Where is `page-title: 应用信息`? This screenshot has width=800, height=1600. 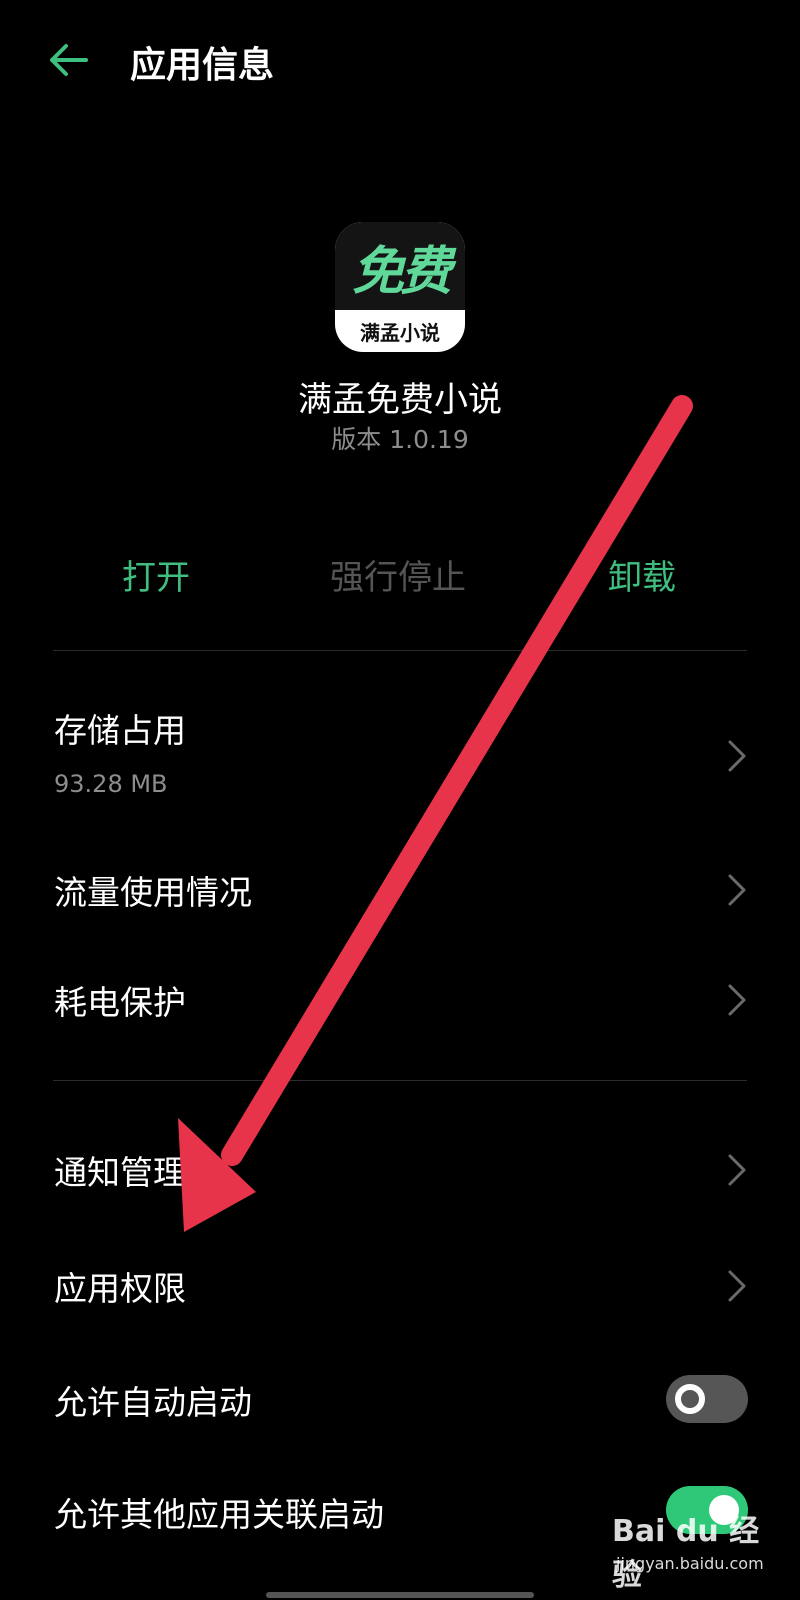 page-title: 应用信息 is located at coordinates (202, 65).